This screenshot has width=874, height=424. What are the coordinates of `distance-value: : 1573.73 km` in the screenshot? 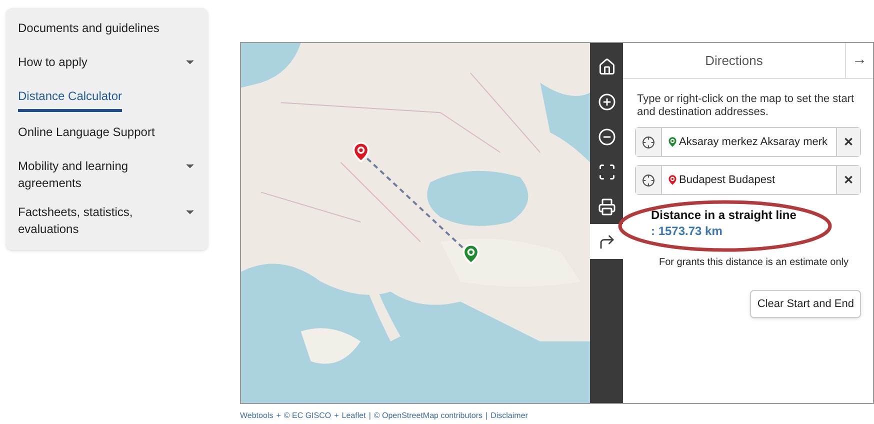 It's located at (687, 231).